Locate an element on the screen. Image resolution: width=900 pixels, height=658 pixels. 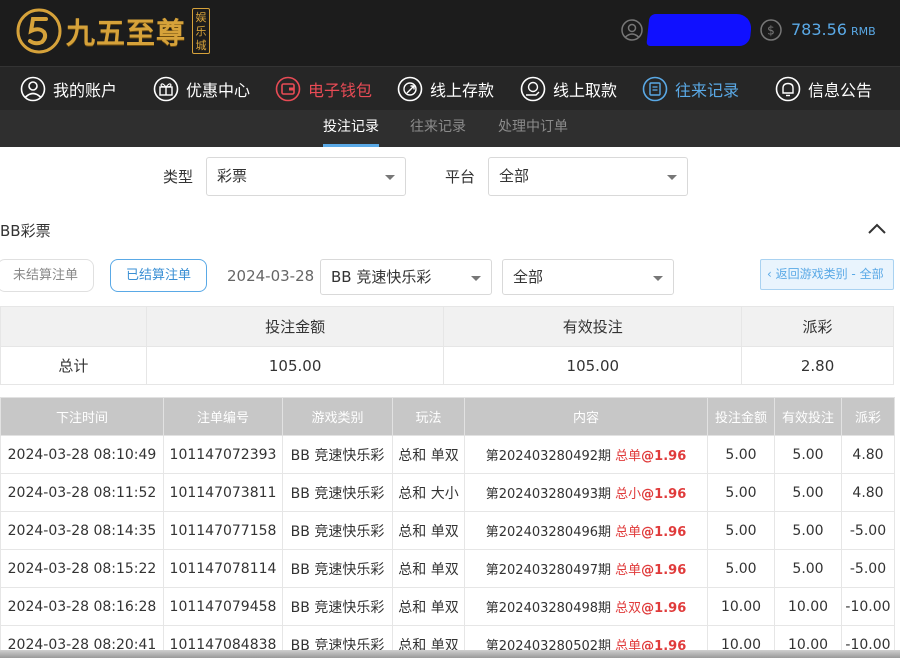
nav-promotions: 优惠中心 is located at coordinates (201, 89).